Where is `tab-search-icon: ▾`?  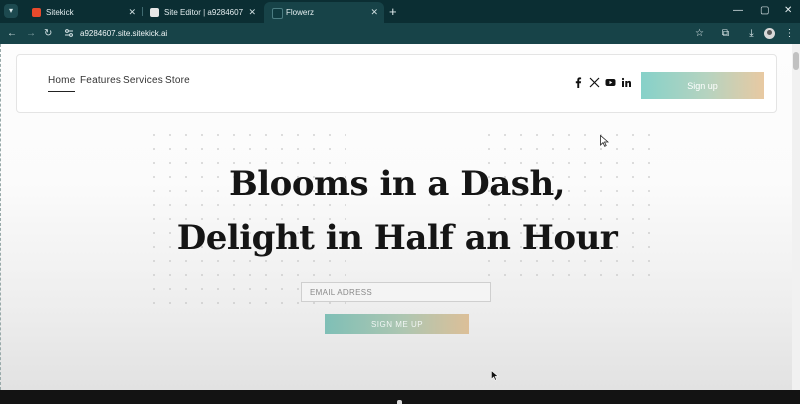 tab-search-icon: ▾ is located at coordinates (11, 11).